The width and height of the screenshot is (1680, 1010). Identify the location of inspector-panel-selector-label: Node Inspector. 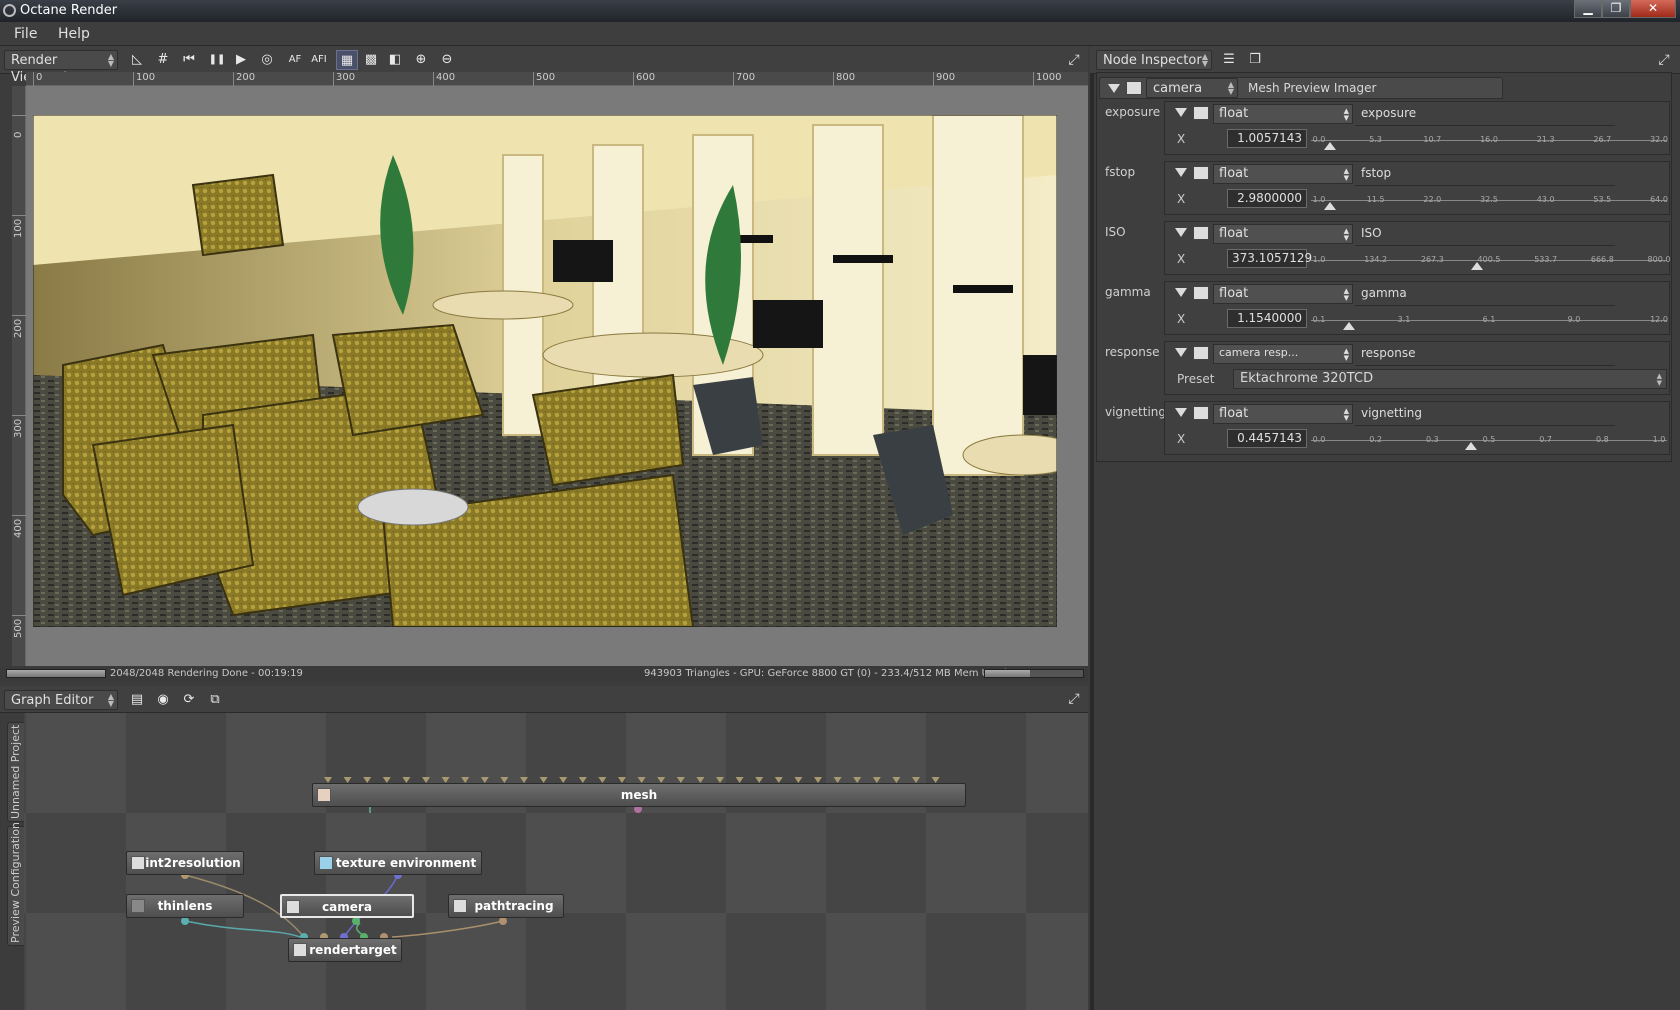
(1152, 60).